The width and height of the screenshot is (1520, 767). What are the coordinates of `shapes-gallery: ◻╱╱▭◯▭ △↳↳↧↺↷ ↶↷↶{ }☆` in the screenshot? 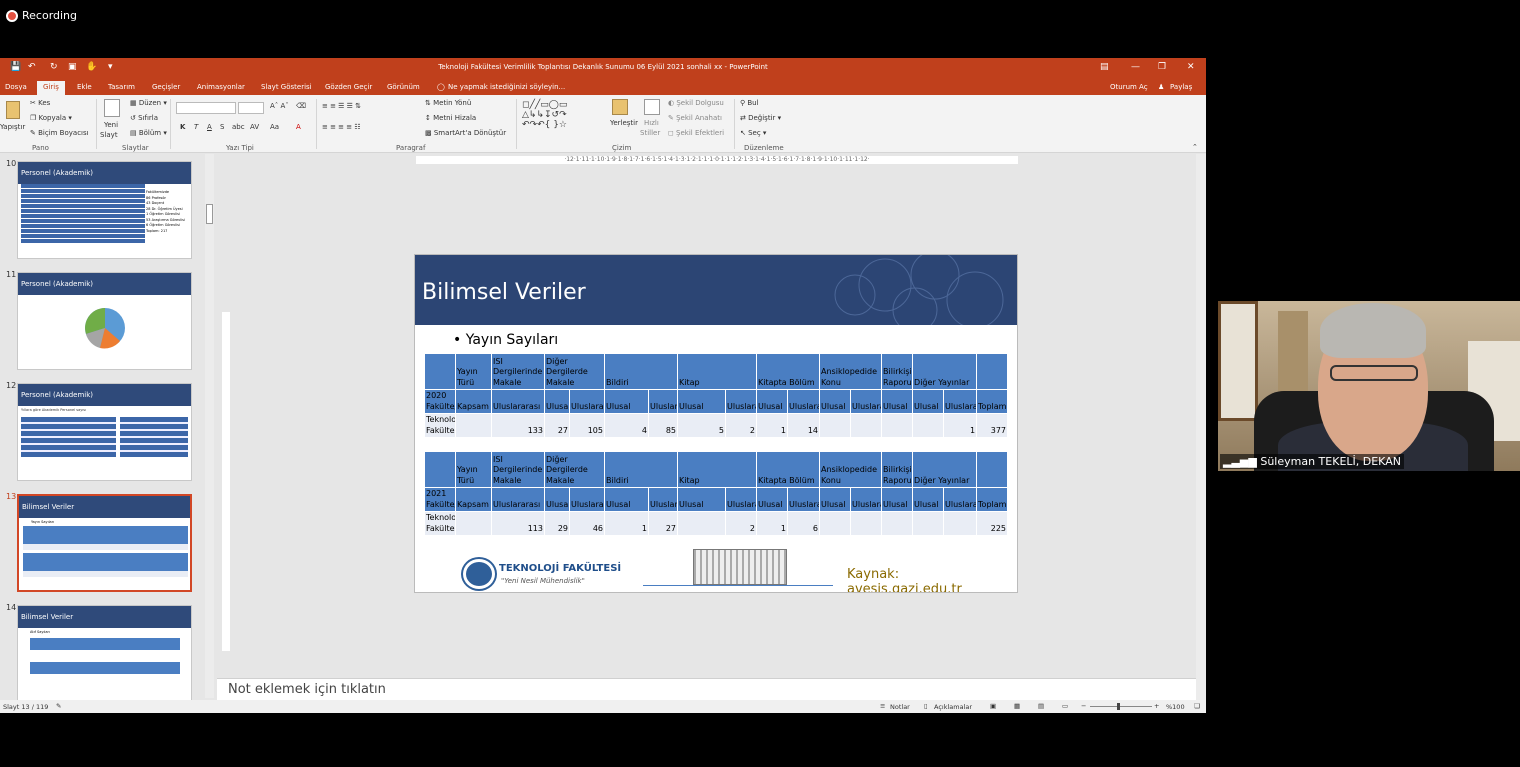 It's located at (544, 115).